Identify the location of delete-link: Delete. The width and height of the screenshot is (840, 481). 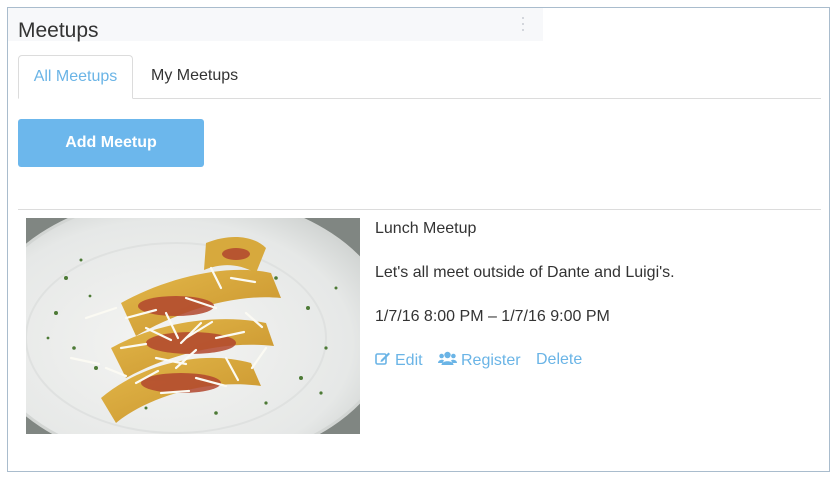
(559, 360).